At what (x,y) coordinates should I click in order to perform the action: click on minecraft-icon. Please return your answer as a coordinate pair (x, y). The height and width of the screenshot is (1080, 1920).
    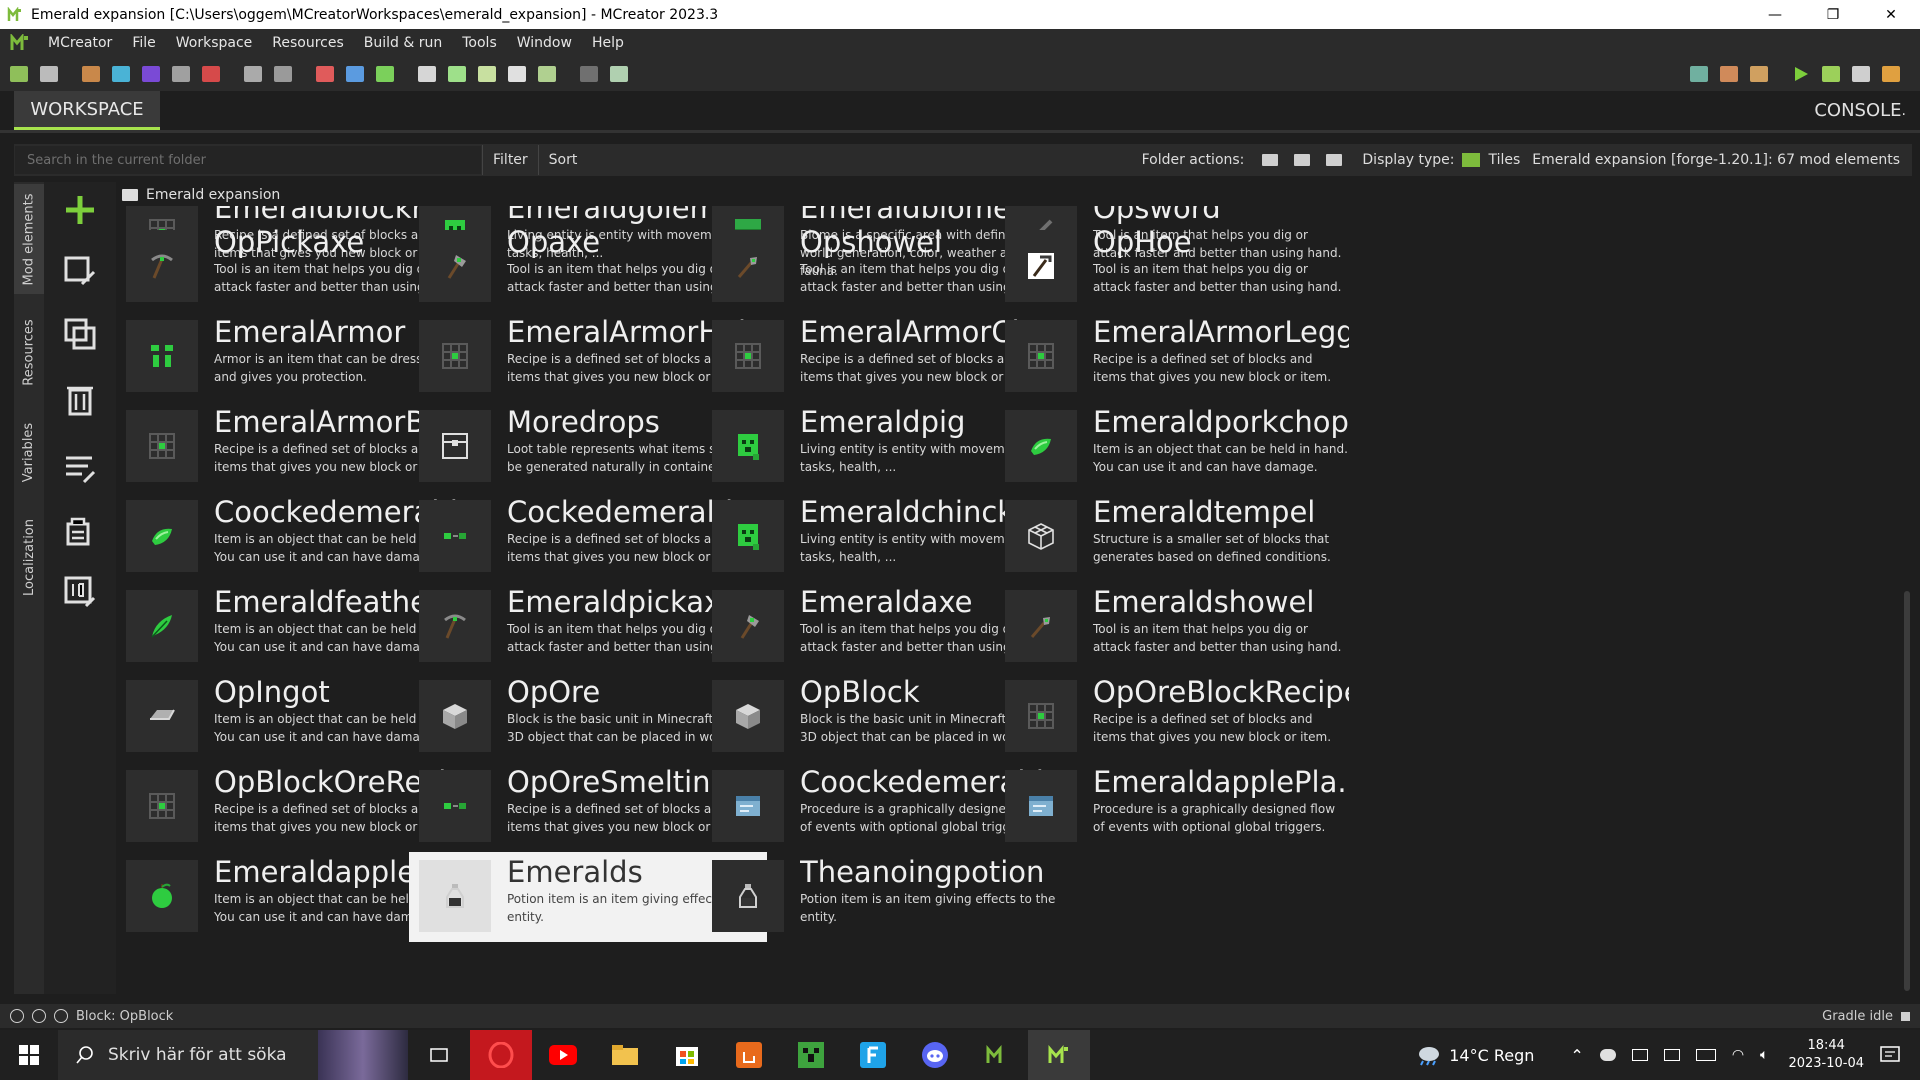
    Looking at the image, I should click on (811, 1055).